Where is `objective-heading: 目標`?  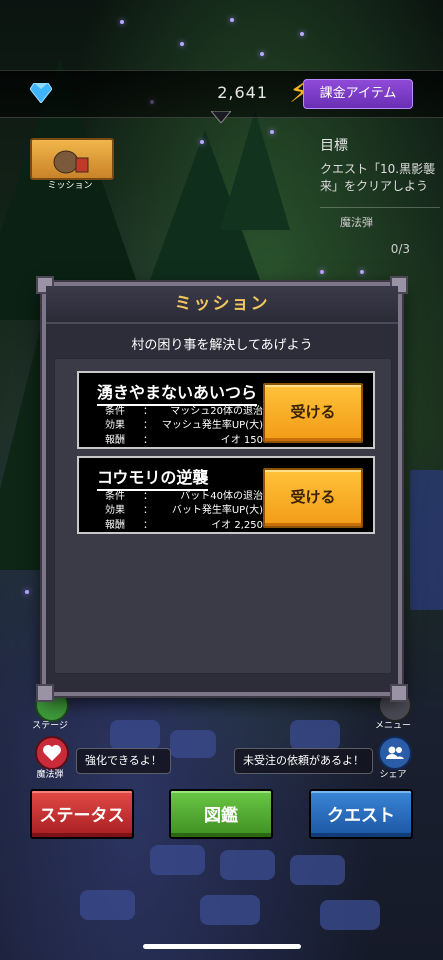
objective-heading: 目標 is located at coordinates (334, 146).